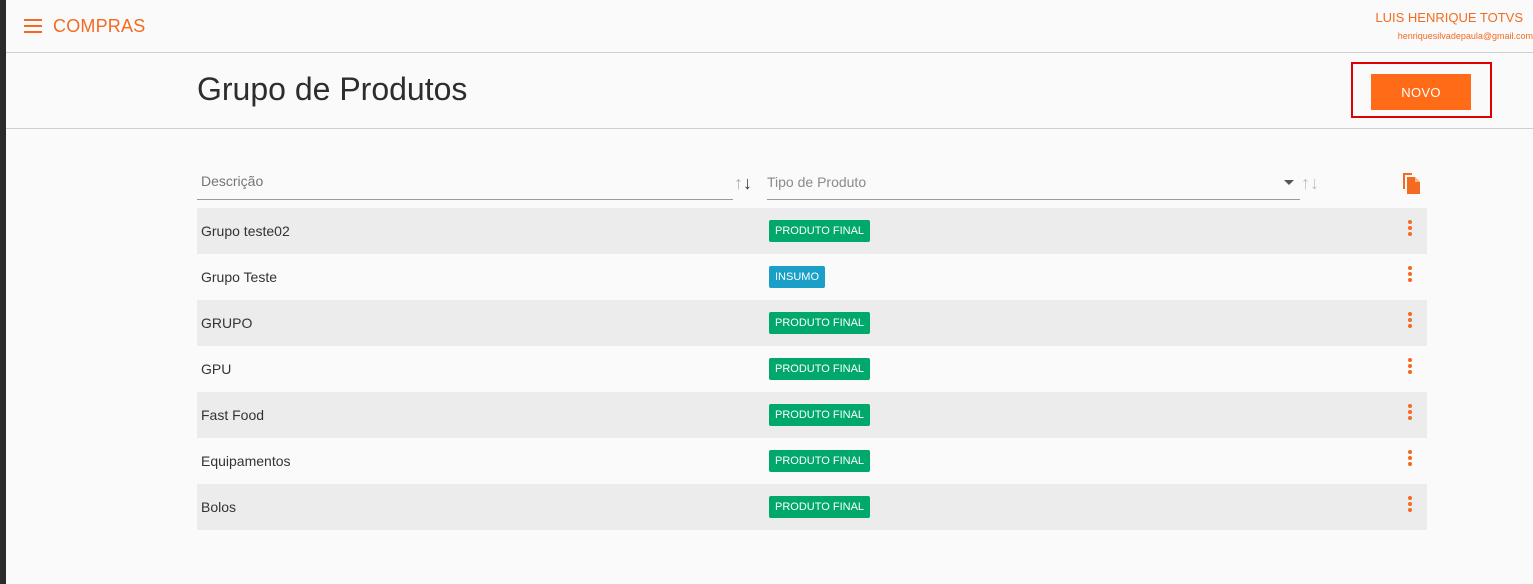 The width and height of the screenshot is (1533, 584). What do you see at coordinates (246, 461) in the screenshot?
I see `row-name: Equipamentos` at bounding box center [246, 461].